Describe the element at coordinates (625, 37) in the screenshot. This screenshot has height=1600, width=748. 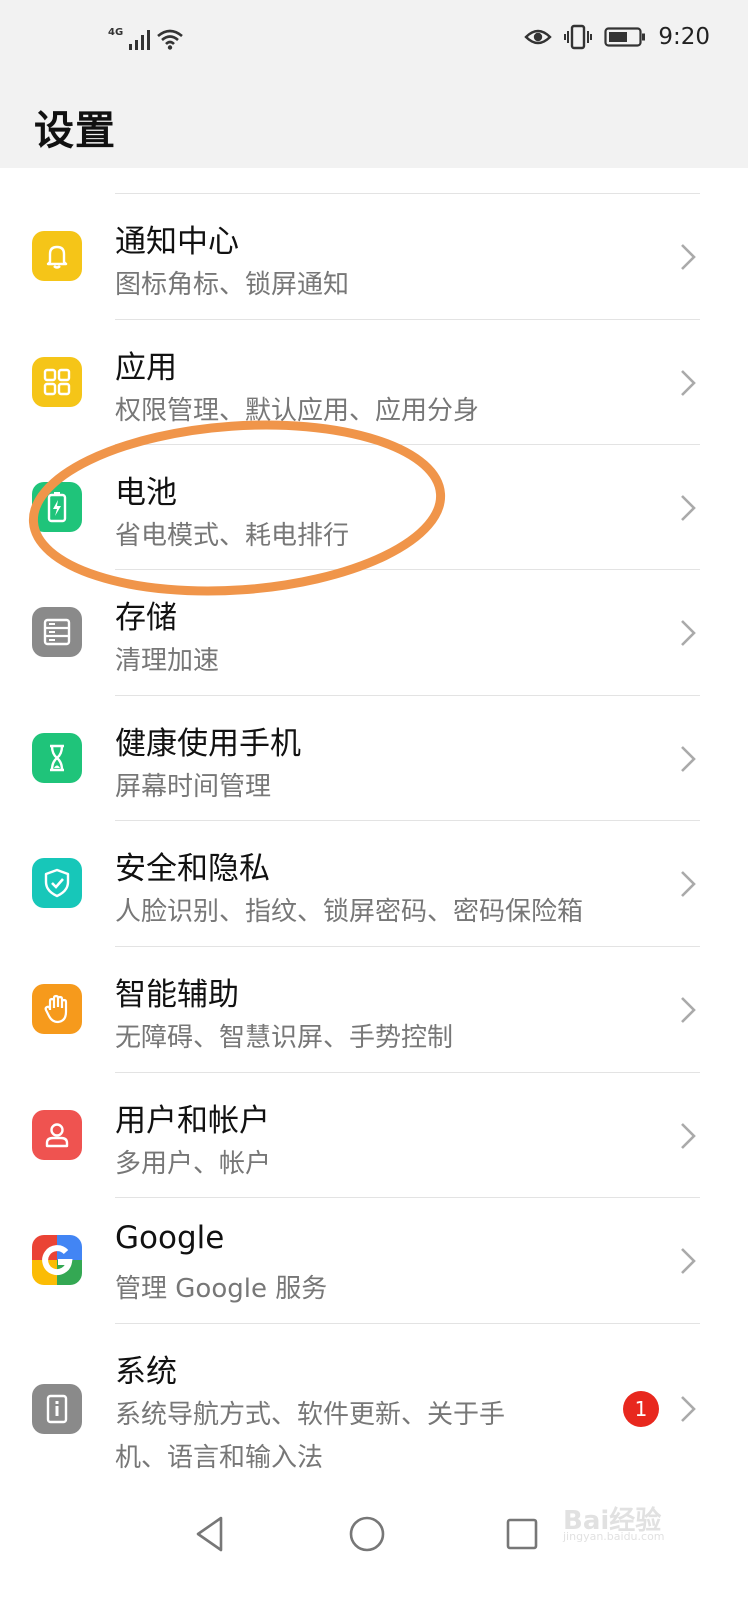
I see `battery-icon` at that location.